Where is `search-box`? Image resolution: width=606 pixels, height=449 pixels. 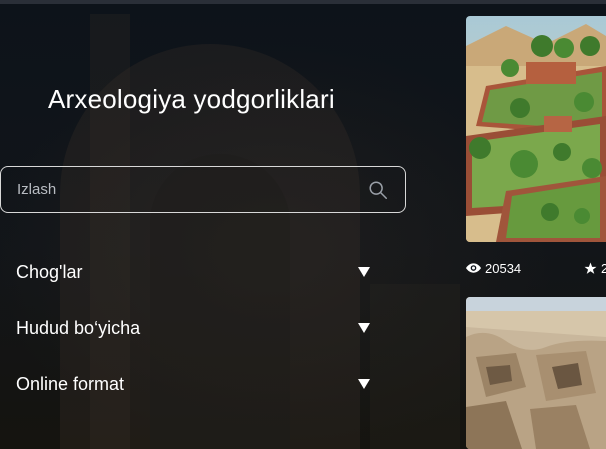
search-box is located at coordinates (203, 189).